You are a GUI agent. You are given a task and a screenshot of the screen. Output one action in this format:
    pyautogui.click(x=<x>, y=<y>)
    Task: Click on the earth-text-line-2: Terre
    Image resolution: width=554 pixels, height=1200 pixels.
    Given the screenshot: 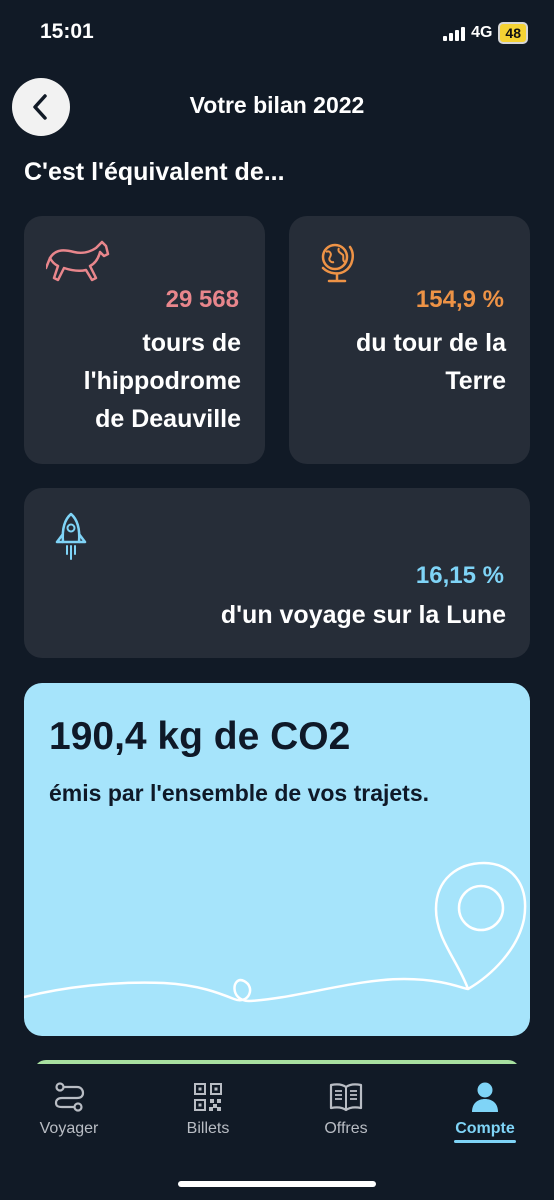 What is the action you would take?
    pyautogui.click(x=475, y=381)
    